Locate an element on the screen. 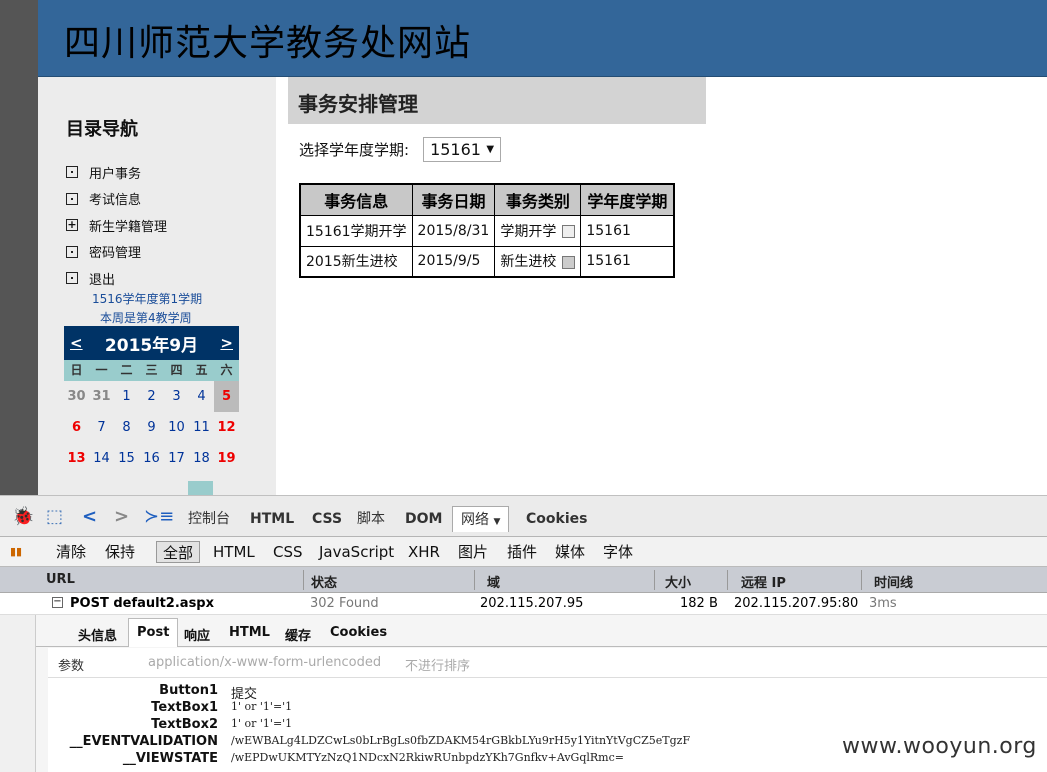 The width and height of the screenshot is (1047, 772). calendar-header: < 2015年9月 > is located at coordinates (151, 343).